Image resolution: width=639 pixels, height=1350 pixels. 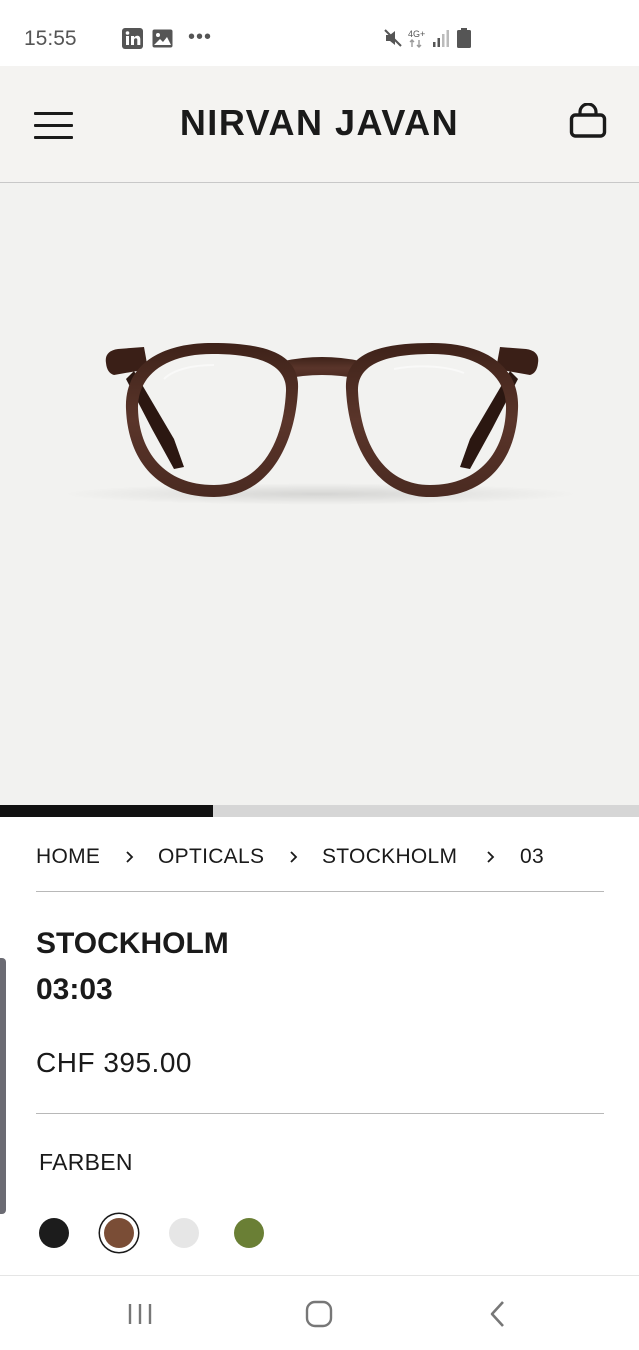 What do you see at coordinates (132, 967) in the screenshot?
I see `product-title: STOCKHOLM 03:03` at bounding box center [132, 967].